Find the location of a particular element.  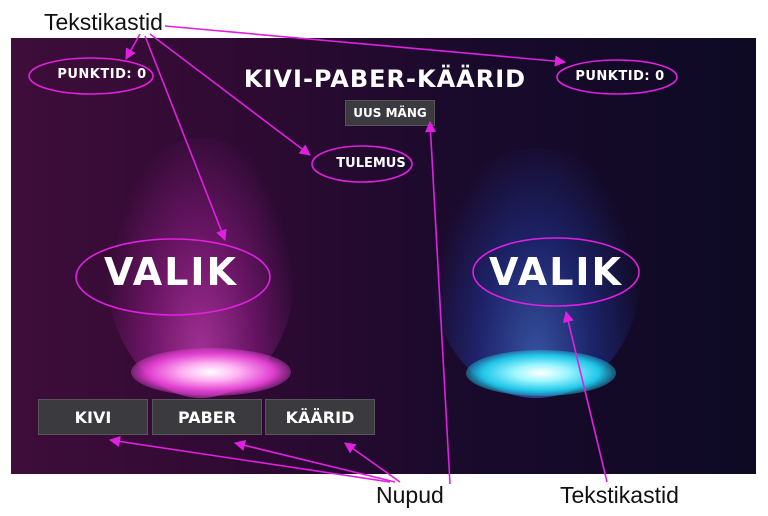

player-choice: VALIK is located at coordinates (171, 272).